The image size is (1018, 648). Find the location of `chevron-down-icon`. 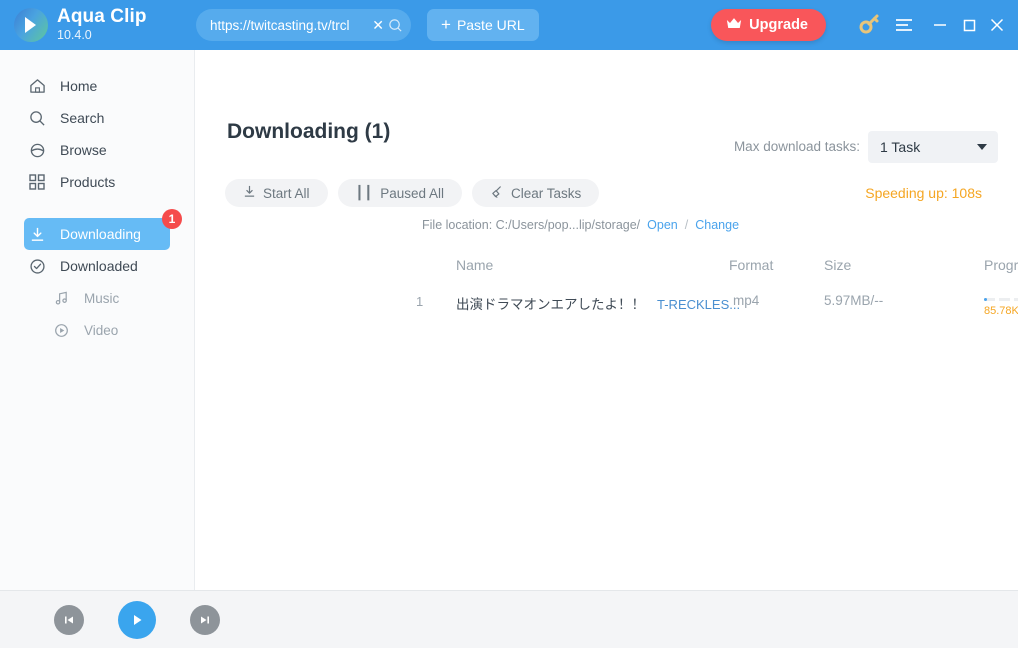

chevron-down-icon is located at coordinates (982, 147).